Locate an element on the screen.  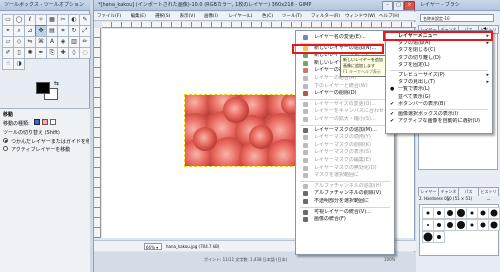
menu-2: 選択(S) is located at coordinates (162, 16).